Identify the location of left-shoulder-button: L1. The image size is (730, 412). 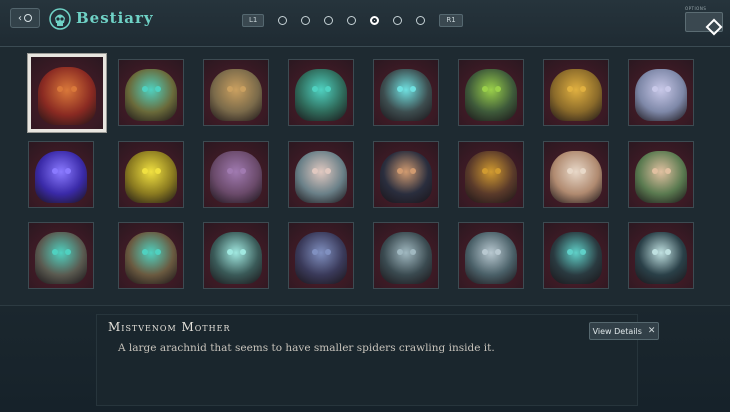
(253, 20).